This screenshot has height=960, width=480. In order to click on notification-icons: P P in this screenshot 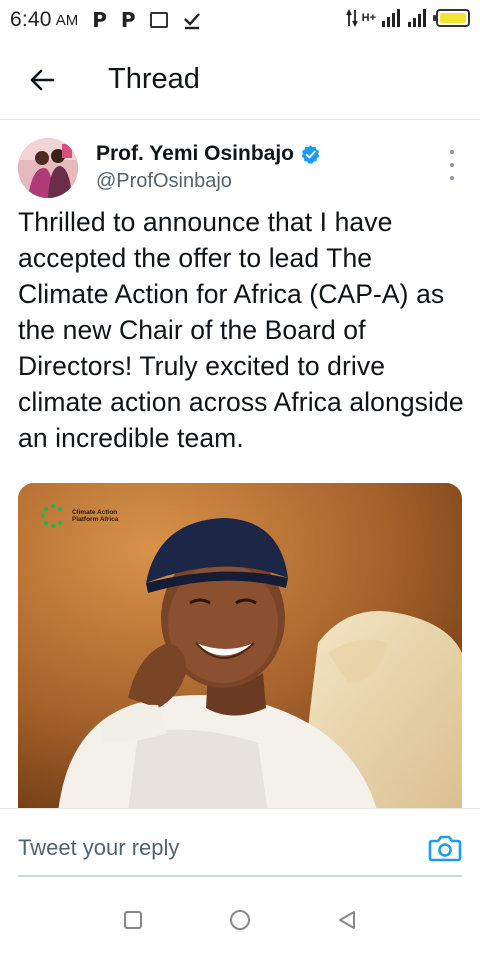, I will do `click(146, 20)`.